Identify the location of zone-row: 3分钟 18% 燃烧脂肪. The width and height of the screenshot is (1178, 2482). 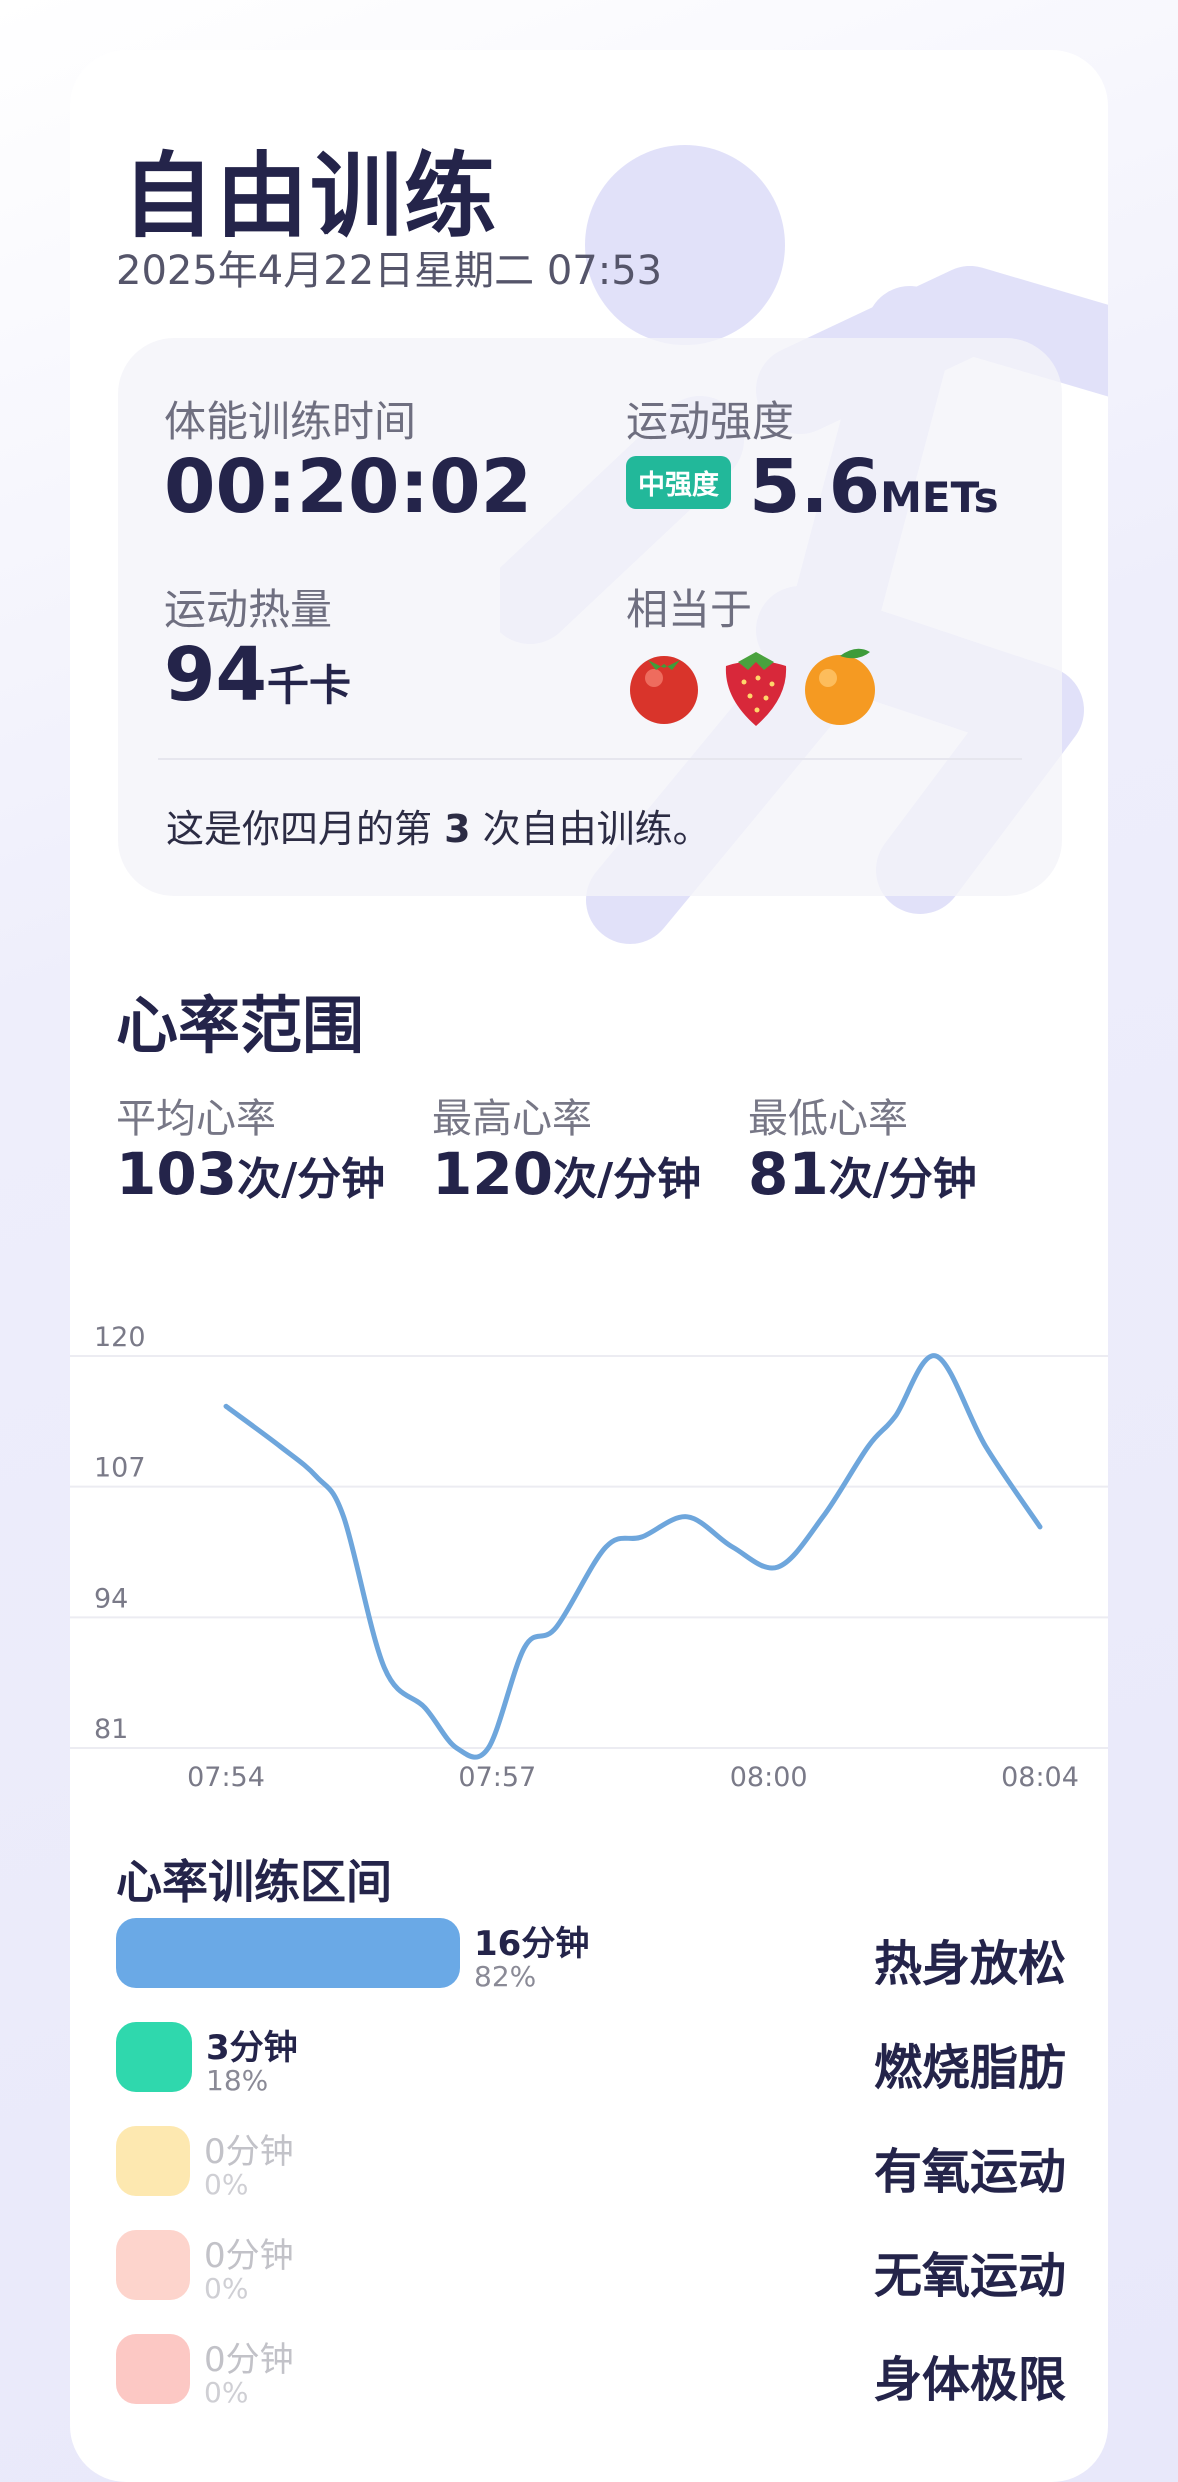
(591, 2064).